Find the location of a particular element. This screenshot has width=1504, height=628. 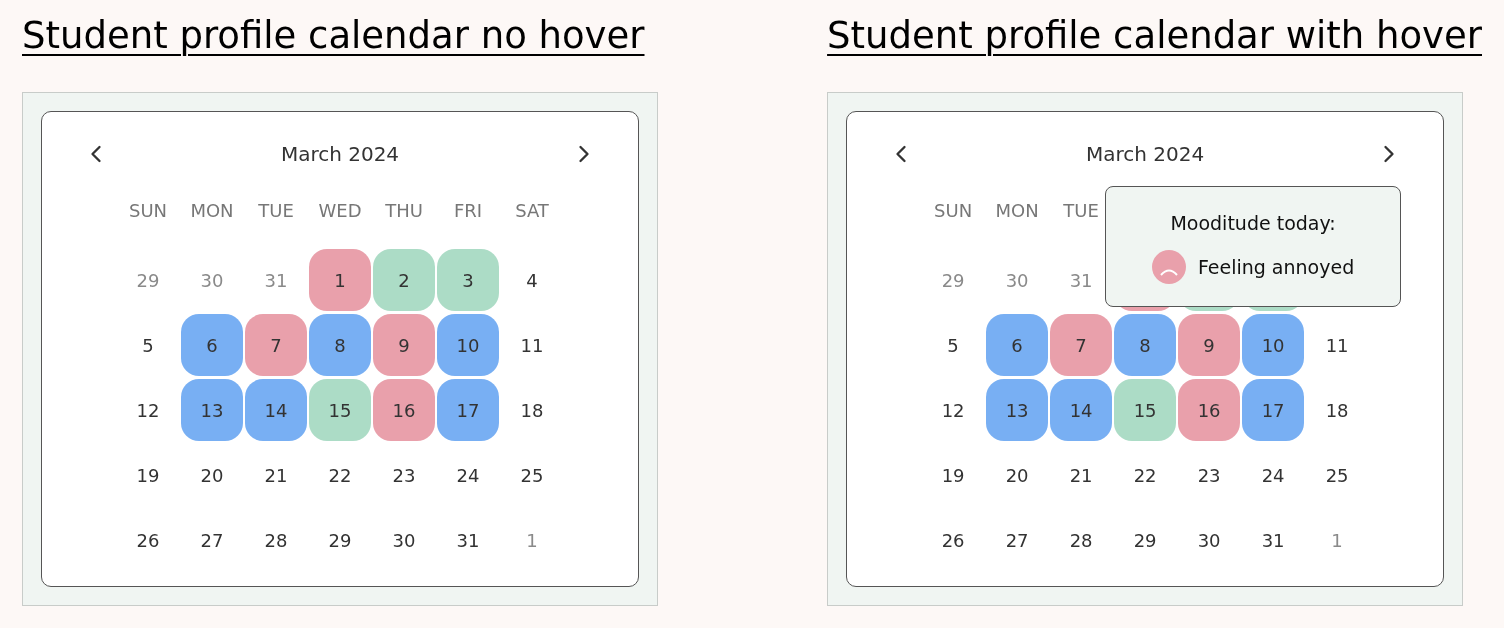

weekday-label: SAT is located at coordinates (532, 210).